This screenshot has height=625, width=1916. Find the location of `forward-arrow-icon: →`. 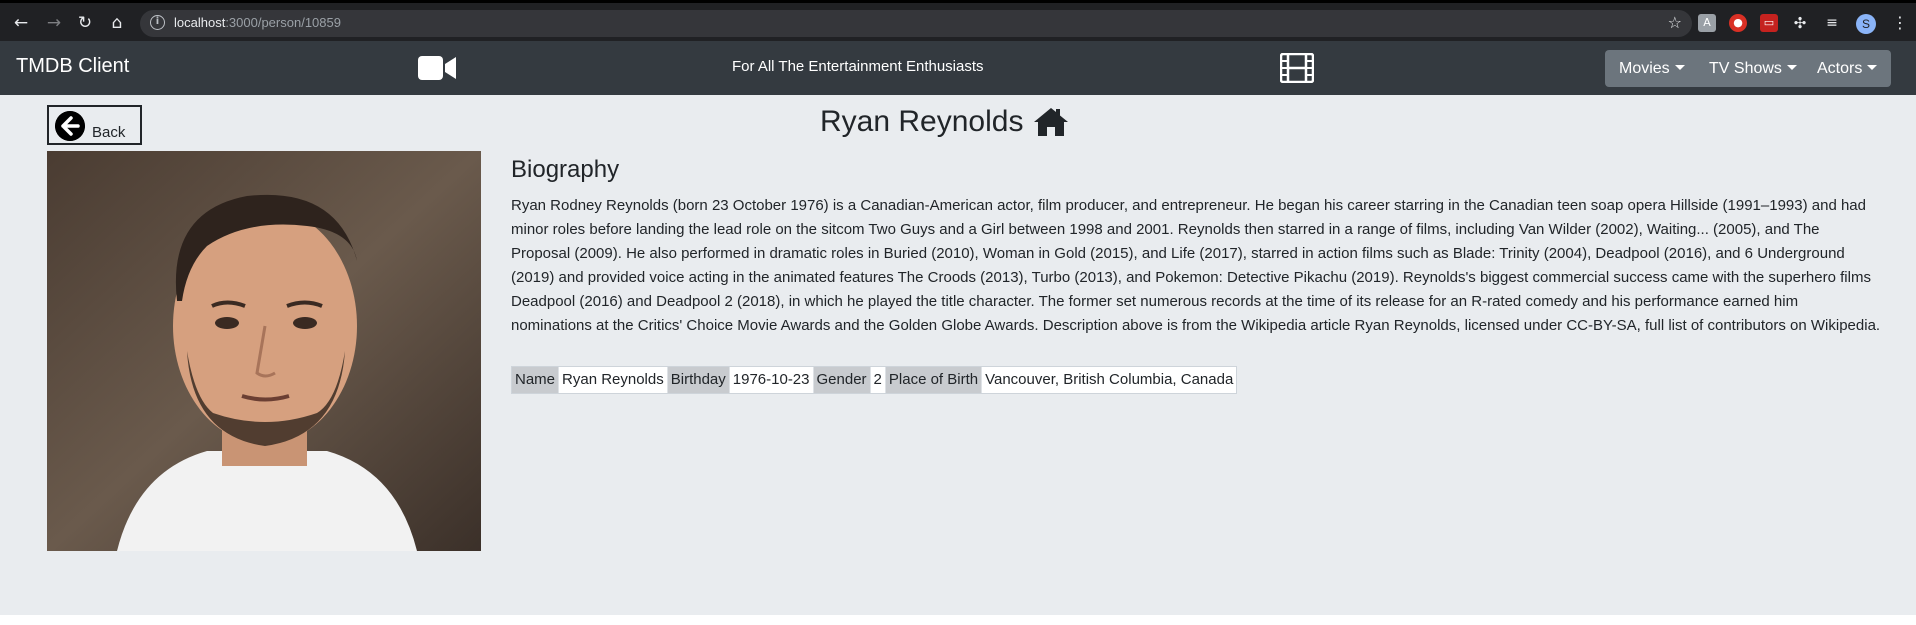

forward-arrow-icon: → is located at coordinates (54, 23).